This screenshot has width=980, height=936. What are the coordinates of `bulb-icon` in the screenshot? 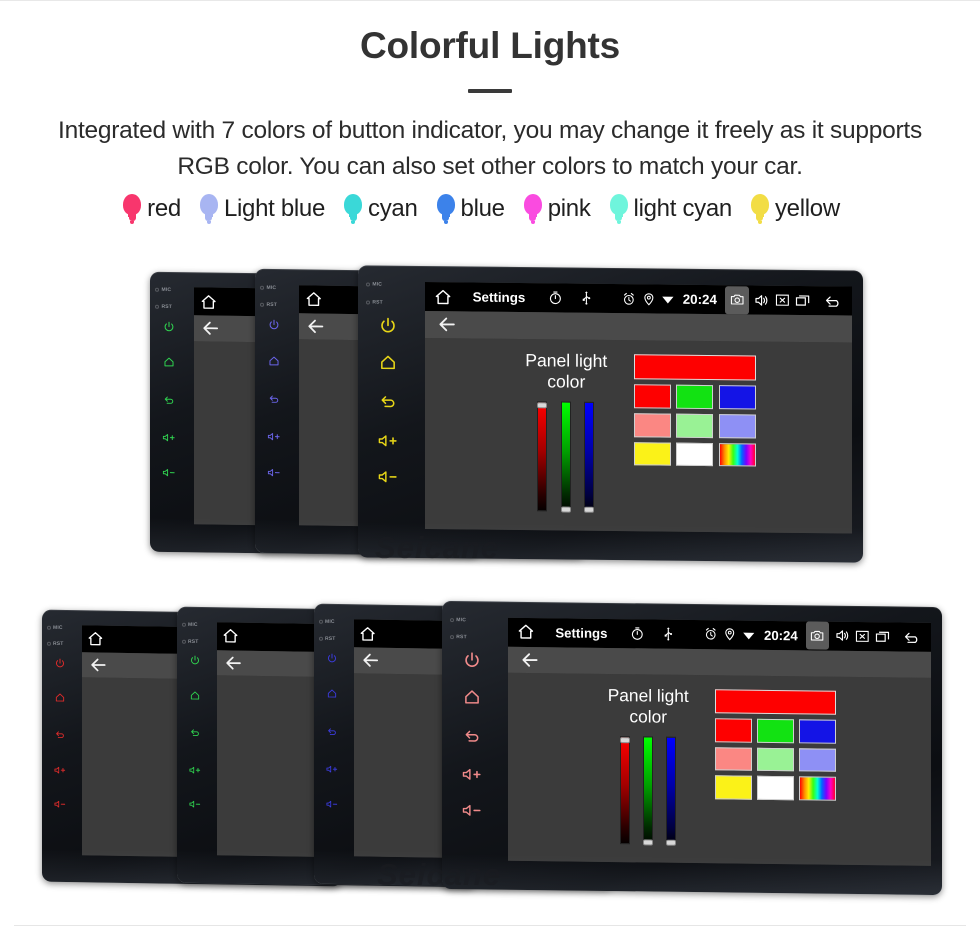 It's located at (132, 209).